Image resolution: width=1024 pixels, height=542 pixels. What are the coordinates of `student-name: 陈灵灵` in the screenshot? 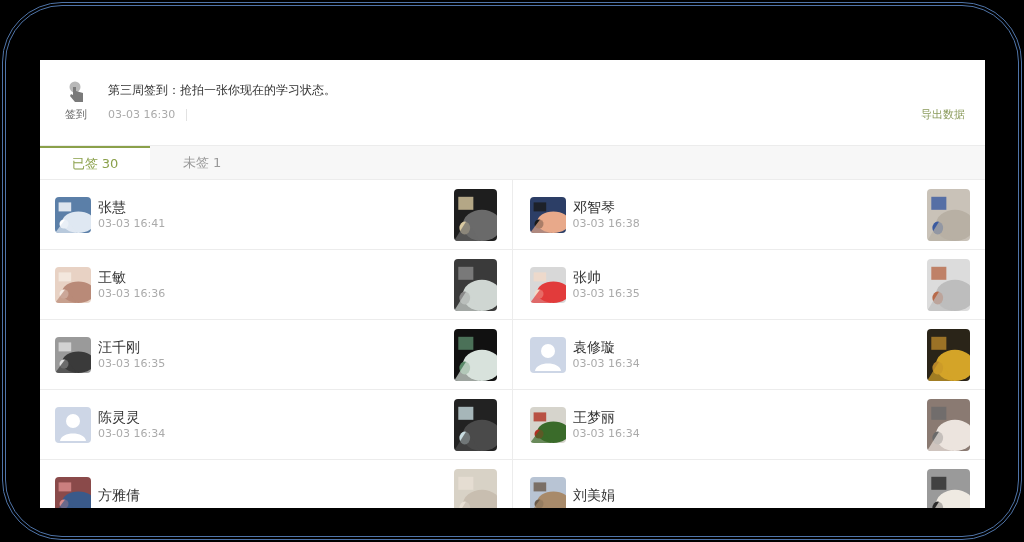 It's located at (119, 416).